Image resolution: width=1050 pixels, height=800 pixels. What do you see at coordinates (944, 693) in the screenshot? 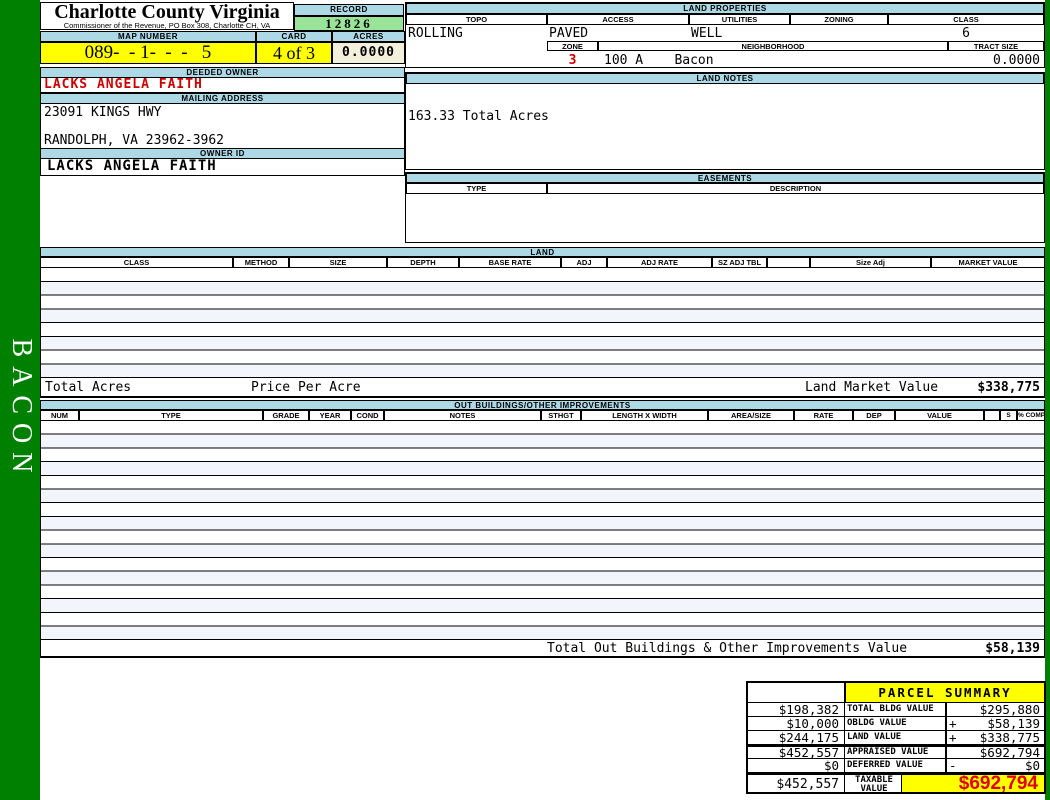
I see `parcel-summary-title: PARCEL SUMMARY` at bounding box center [944, 693].